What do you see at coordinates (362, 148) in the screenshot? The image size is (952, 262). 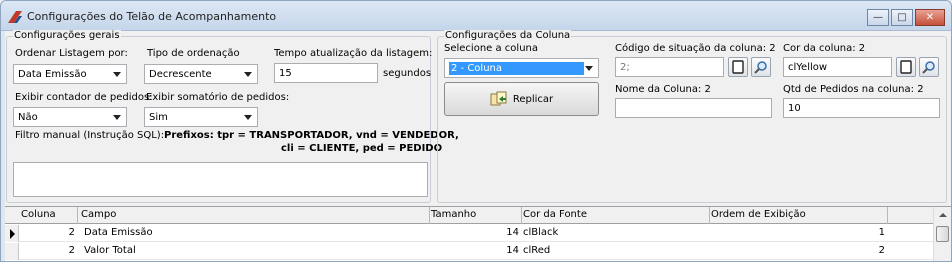 I see `prefix-hint-line2: cli = CLIENTE, ped = PEDIDO` at bounding box center [362, 148].